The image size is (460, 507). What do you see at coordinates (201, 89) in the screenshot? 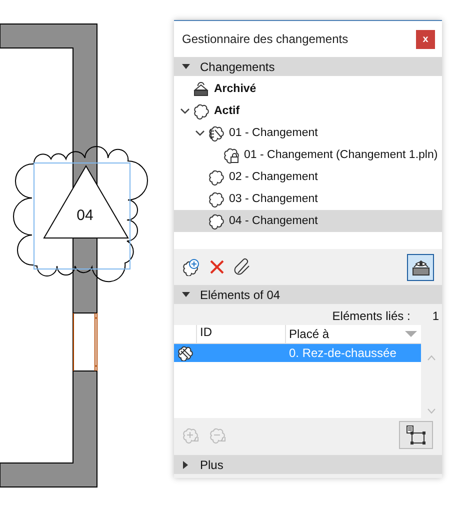
I see `archive-box-icon` at bounding box center [201, 89].